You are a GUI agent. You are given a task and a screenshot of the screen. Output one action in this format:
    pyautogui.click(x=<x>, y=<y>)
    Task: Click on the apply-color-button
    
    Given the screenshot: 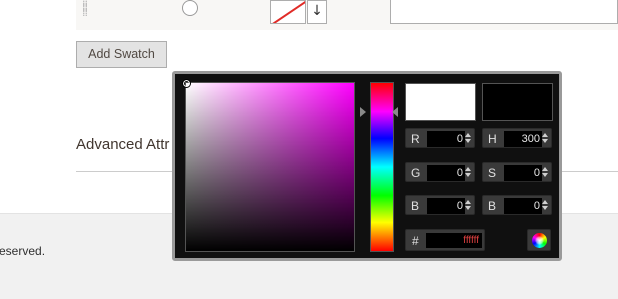 What is the action you would take?
    pyautogui.click(x=539, y=240)
    